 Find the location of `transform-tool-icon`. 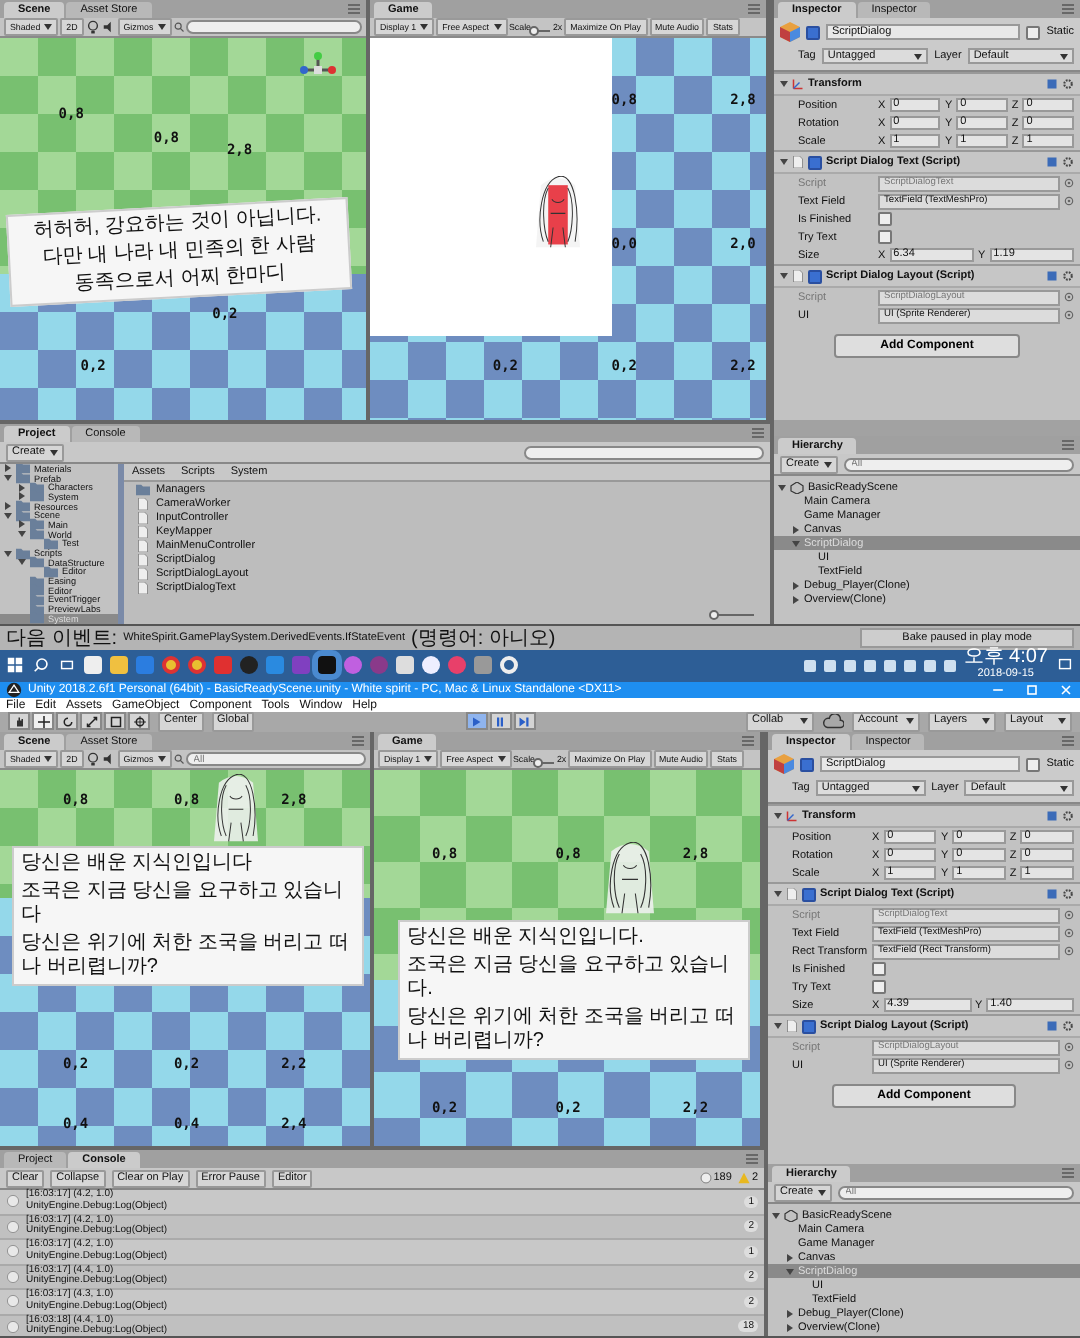

transform-tool-icon is located at coordinates (139, 721).